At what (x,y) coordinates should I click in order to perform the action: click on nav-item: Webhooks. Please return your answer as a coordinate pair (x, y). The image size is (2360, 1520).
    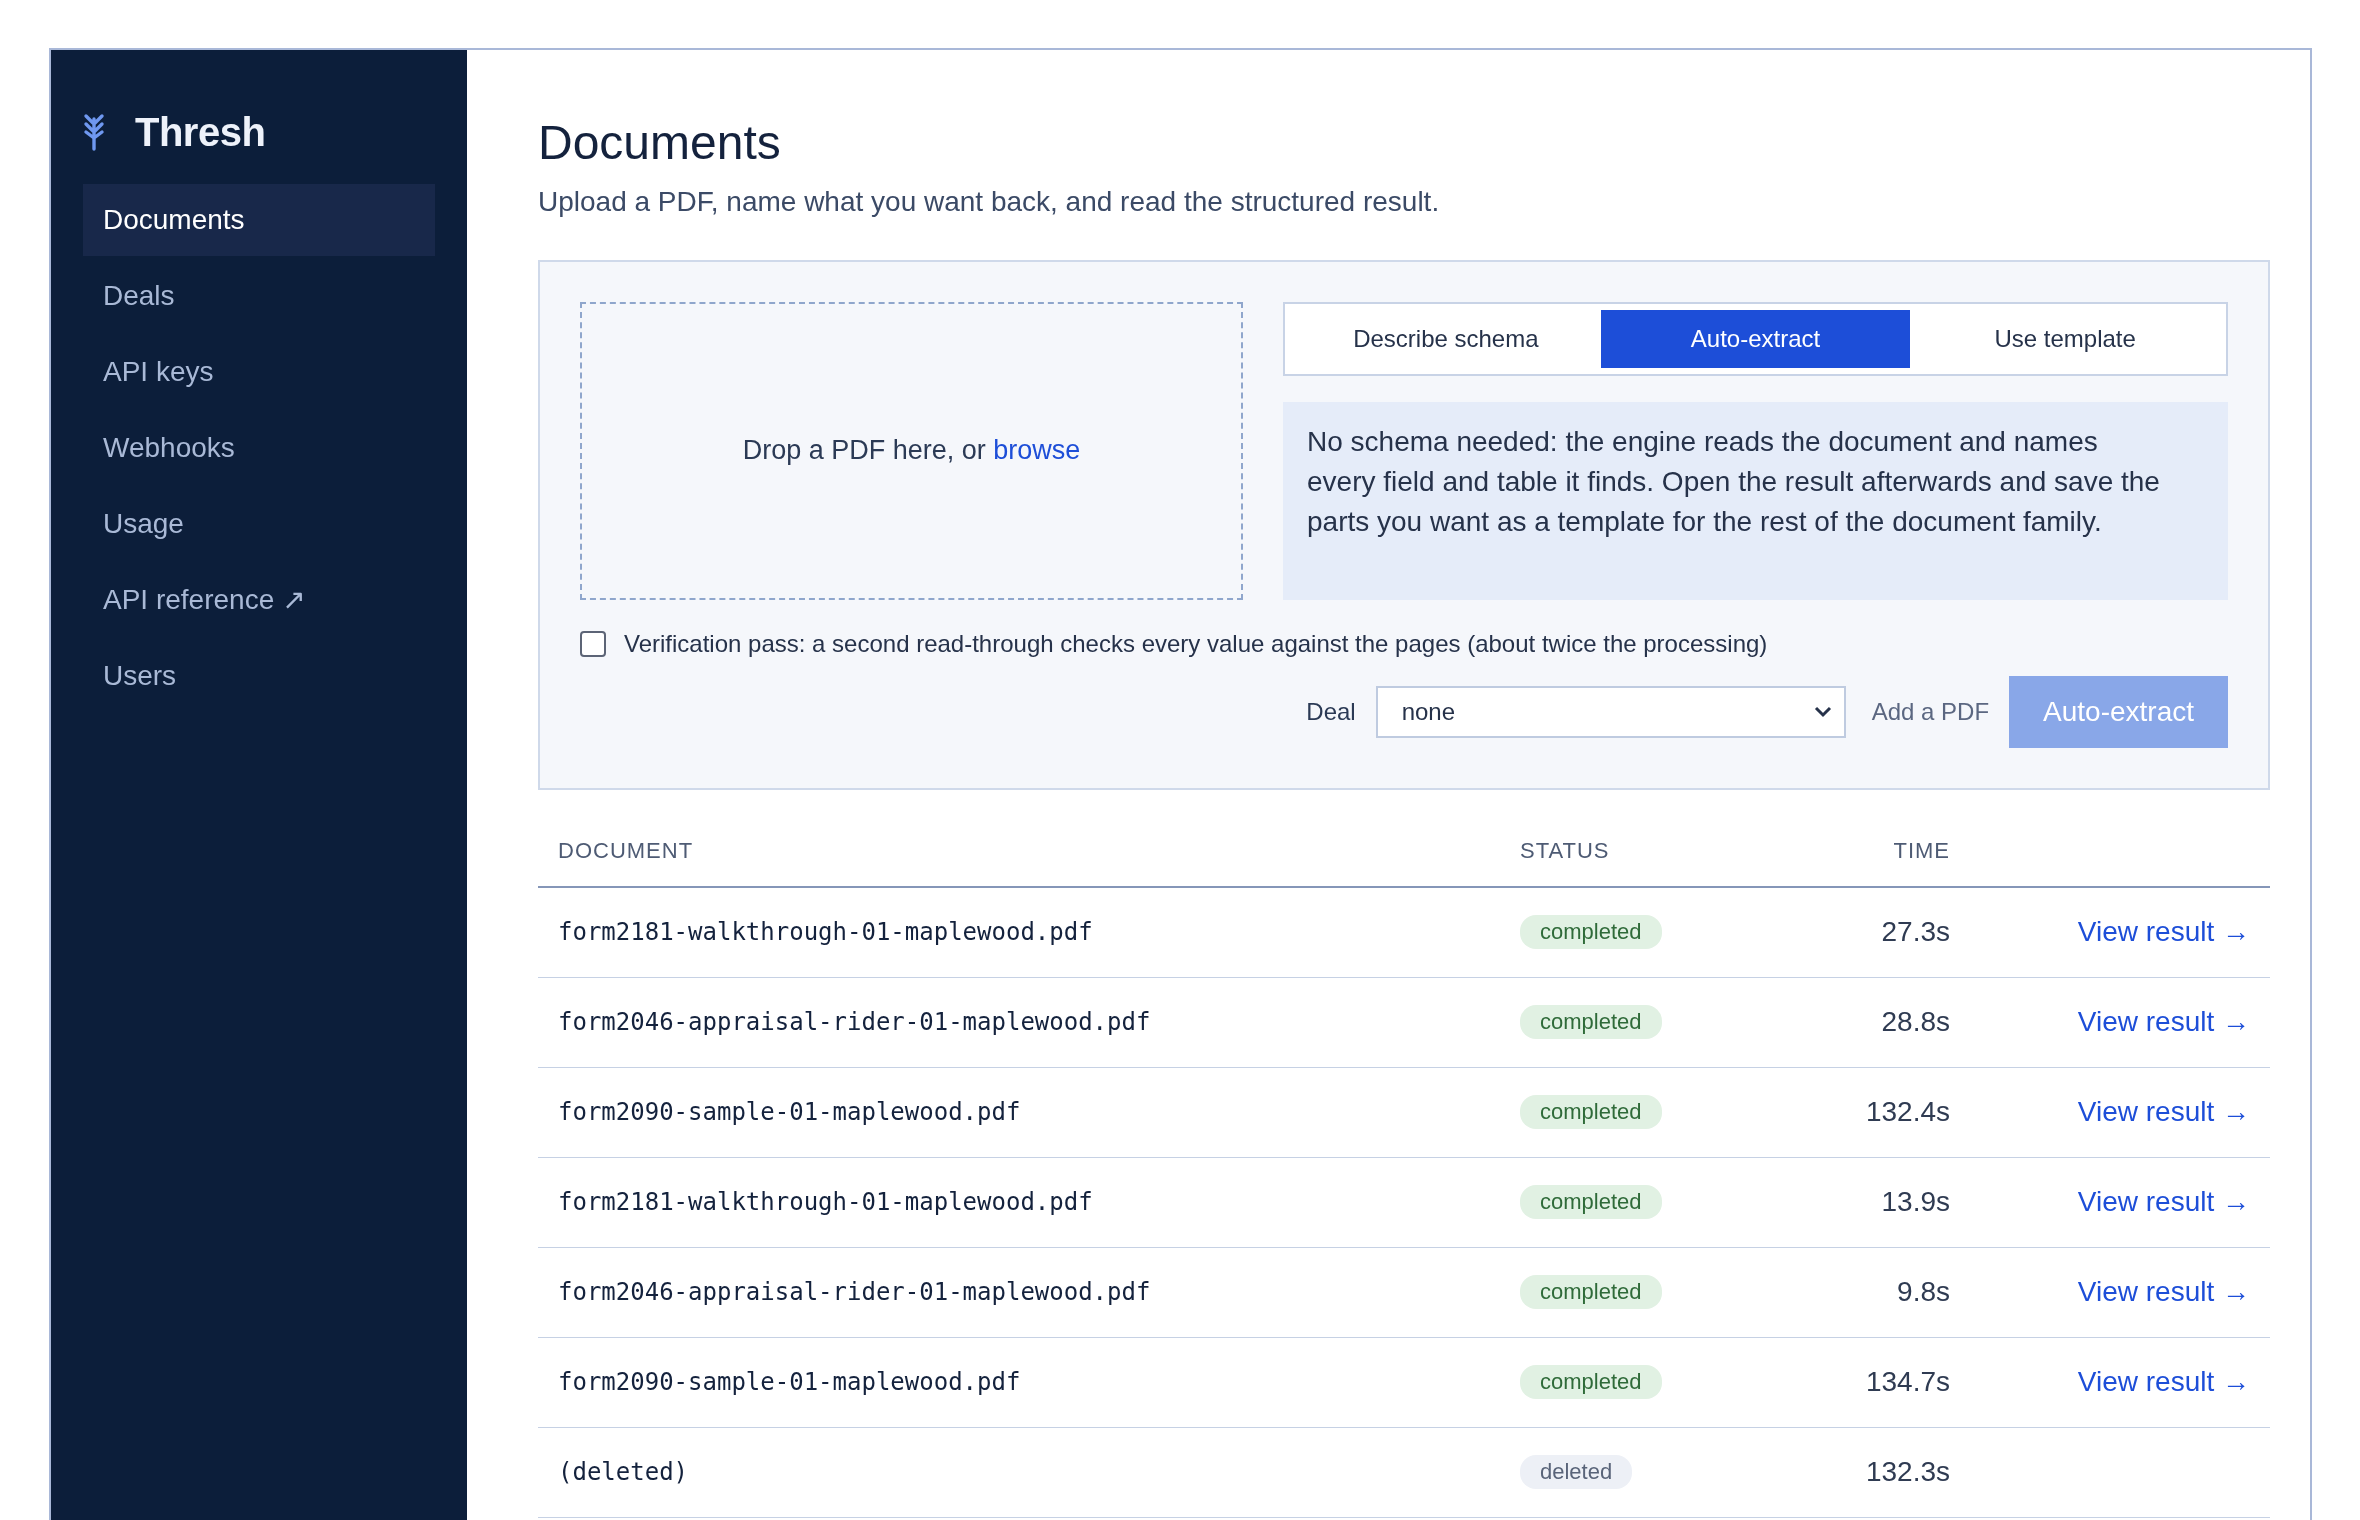
    Looking at the image, I should click on (259, 448).